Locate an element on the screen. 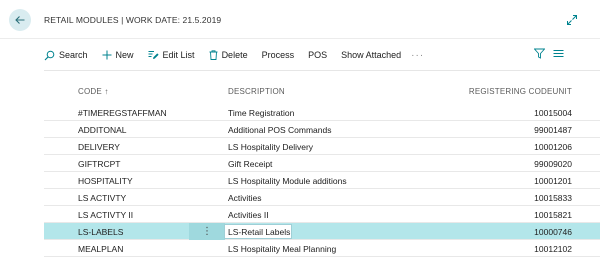 The height and width of the screenshot is (268, 600). edit-list-label: Edit List is located at coordinates (178, 55).